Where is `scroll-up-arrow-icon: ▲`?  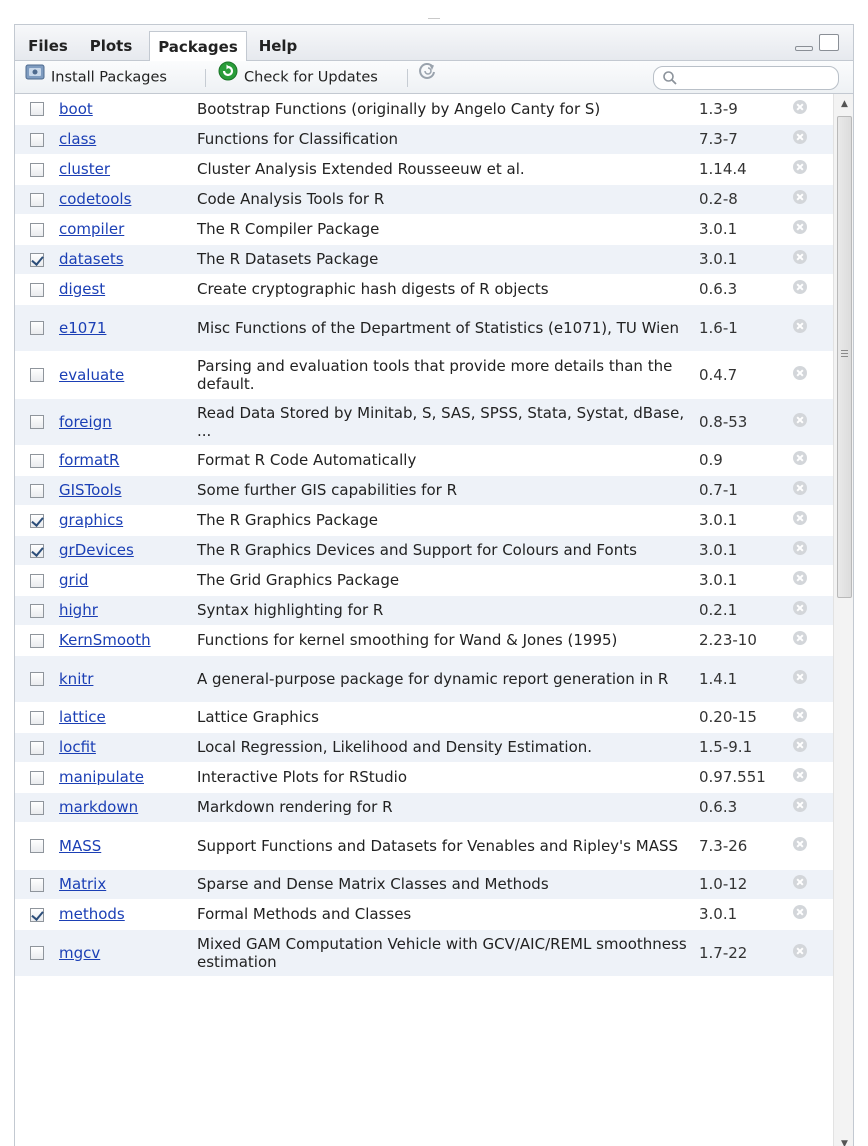 scroll-up-arrow-icon: ▲ is located at coordinates (843, 104).